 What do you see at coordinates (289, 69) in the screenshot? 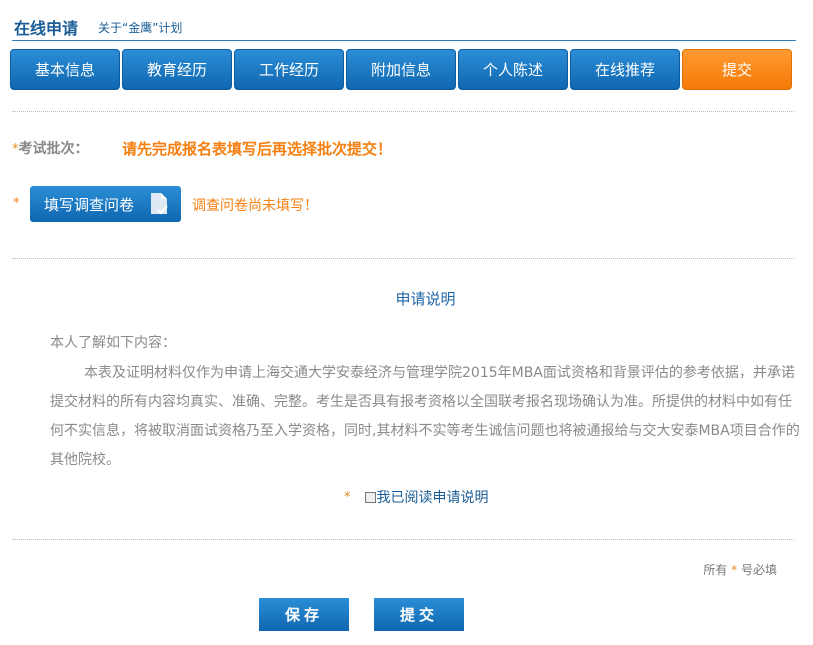
I see `tab-work-experience: 工作经历` at bounding box center [289, 69].